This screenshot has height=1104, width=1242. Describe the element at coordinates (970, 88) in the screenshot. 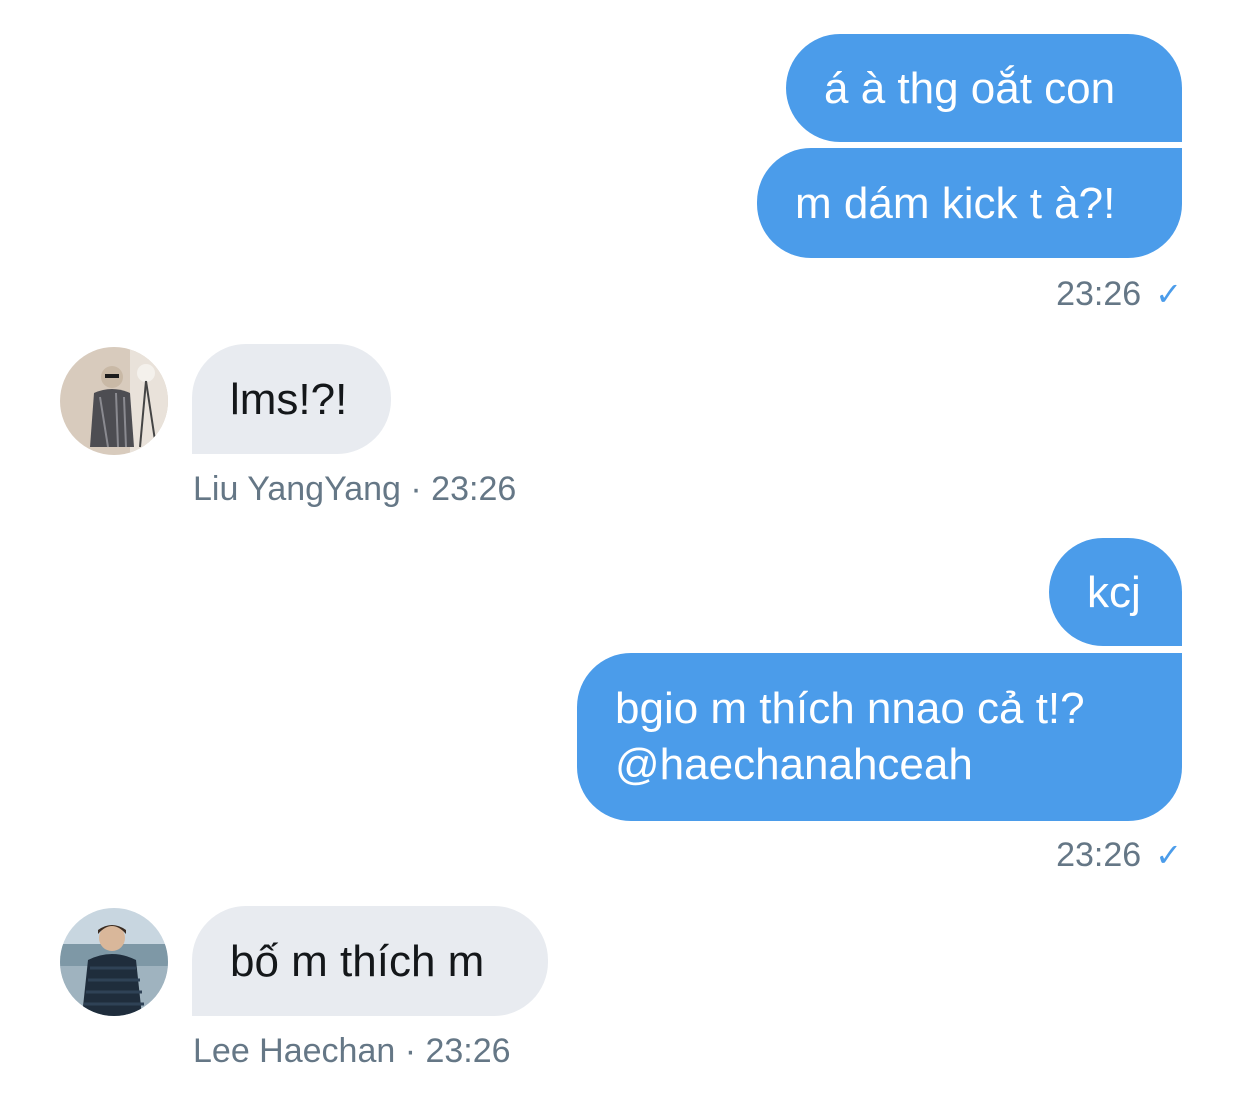

I see `message-text: á à thg oắt con` at that location.